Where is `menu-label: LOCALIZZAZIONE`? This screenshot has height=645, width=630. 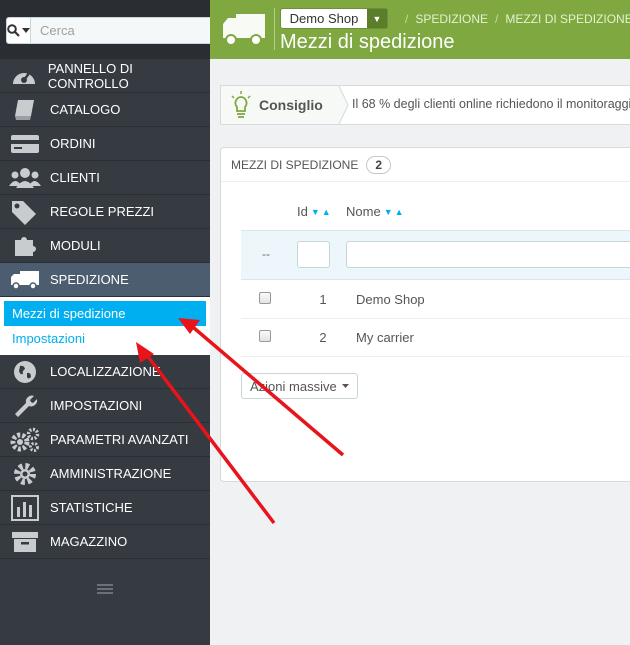
menu-label: LOCALIZZAZIONE is located at coordinates (105, 371).